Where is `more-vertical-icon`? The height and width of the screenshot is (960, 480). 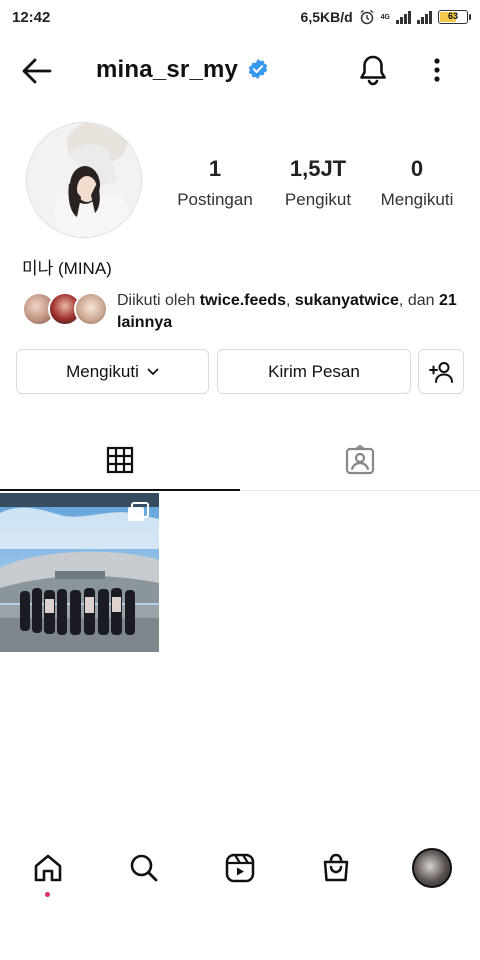
more-vertical-icon is located at coordinates (437, 70).